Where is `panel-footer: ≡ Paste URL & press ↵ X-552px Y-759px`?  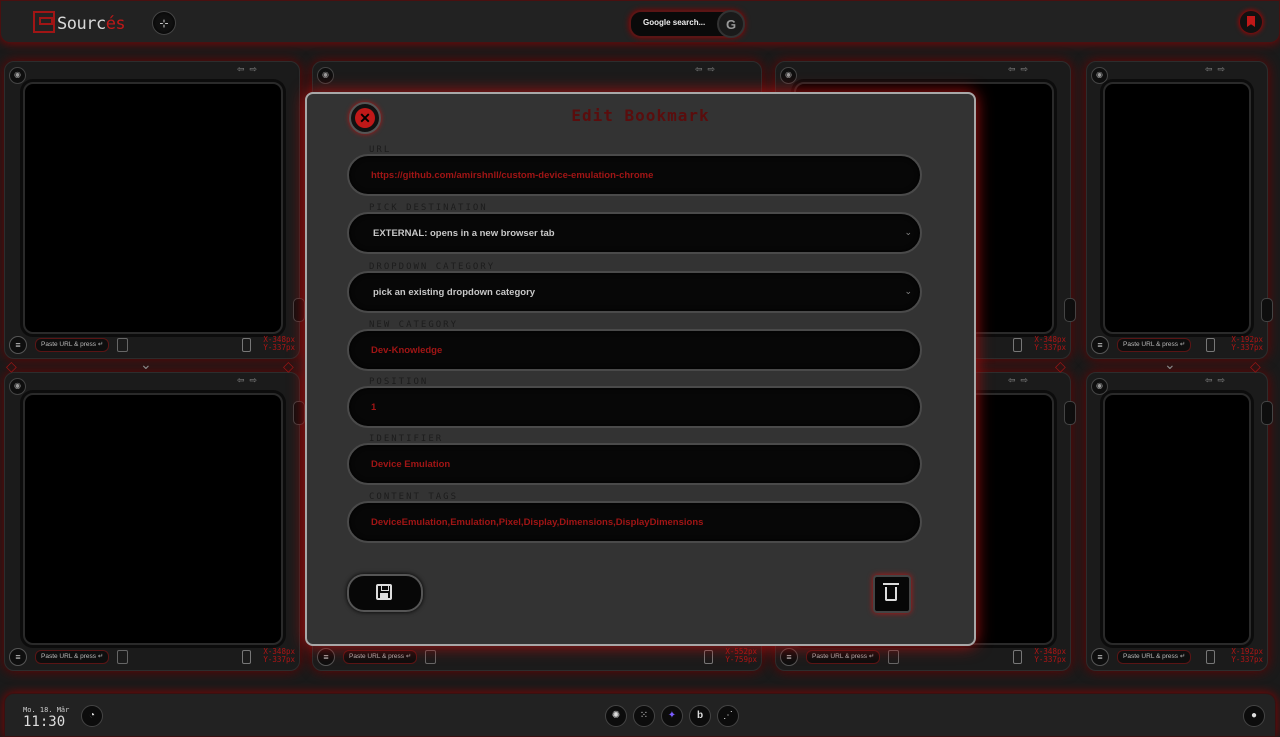
panel-footer: ≡ Paste URL & press ↵ X-552px Y-759px is located at coordinates (537, 657).